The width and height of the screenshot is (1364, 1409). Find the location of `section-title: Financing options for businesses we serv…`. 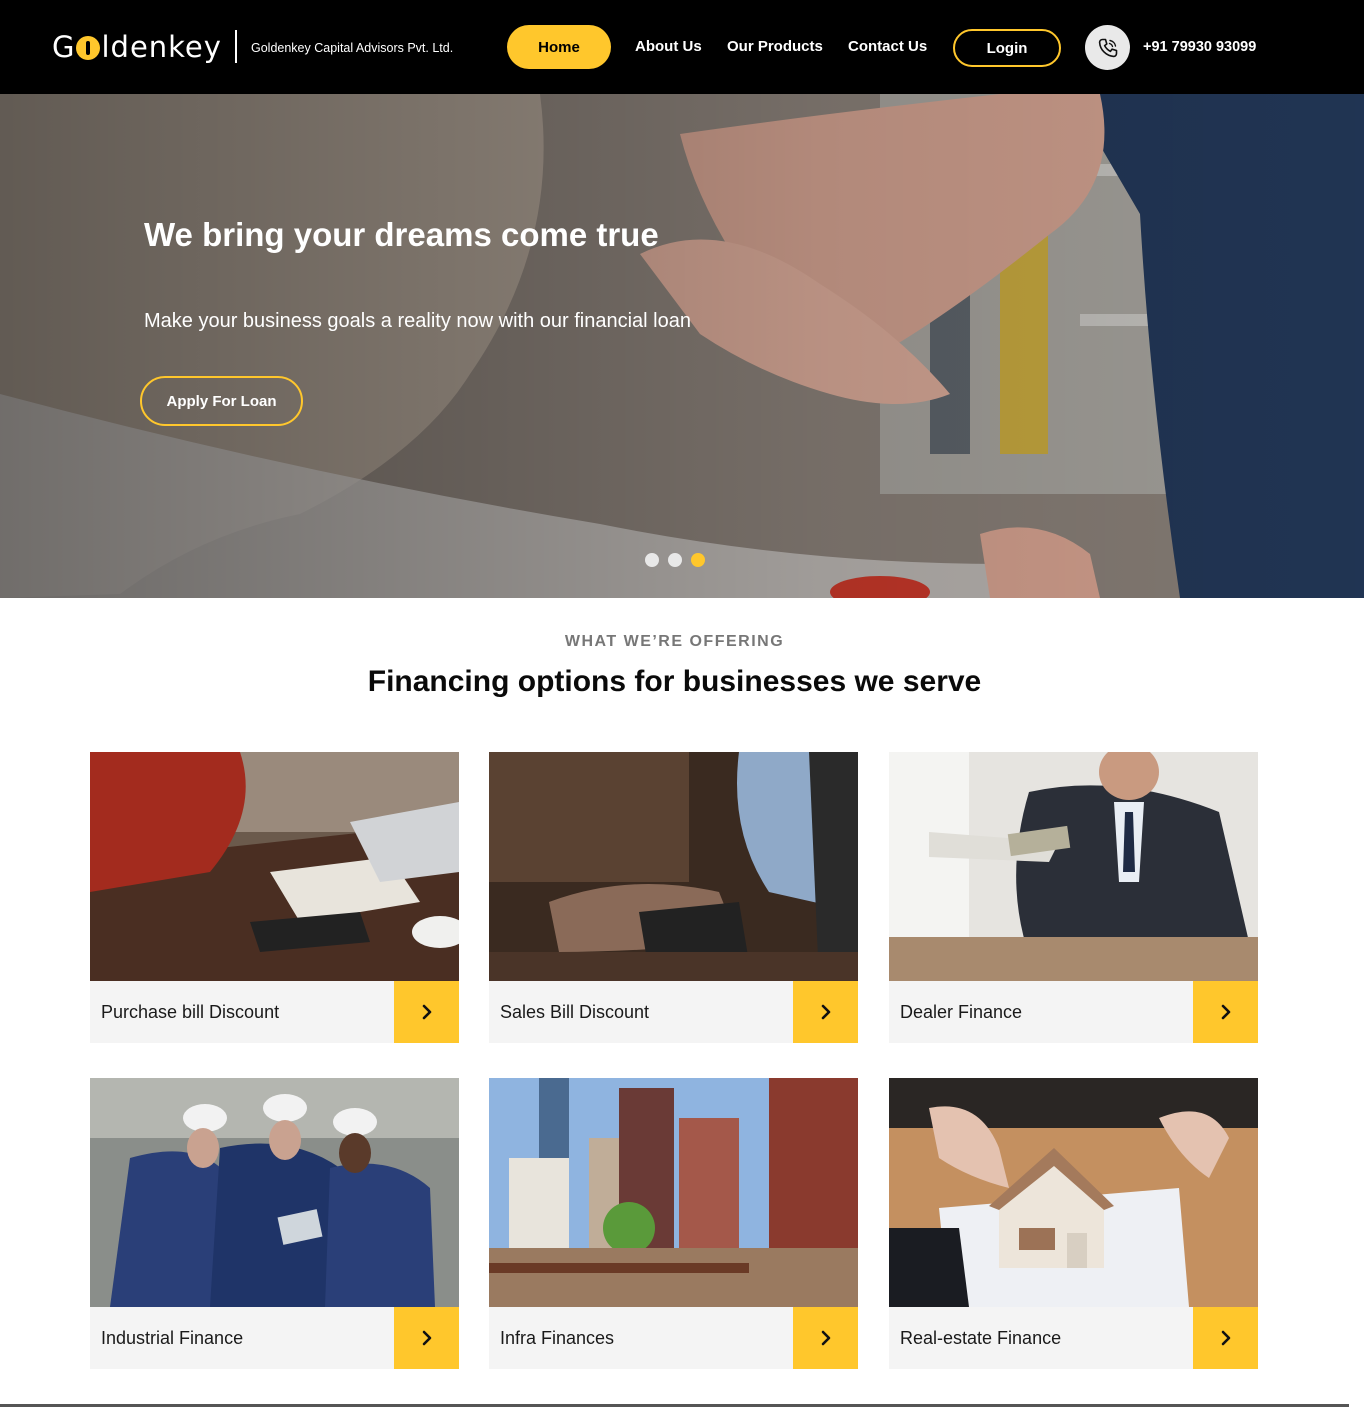

section-title: Financing options for businesses we serv… is located at coordinates (674, 681).